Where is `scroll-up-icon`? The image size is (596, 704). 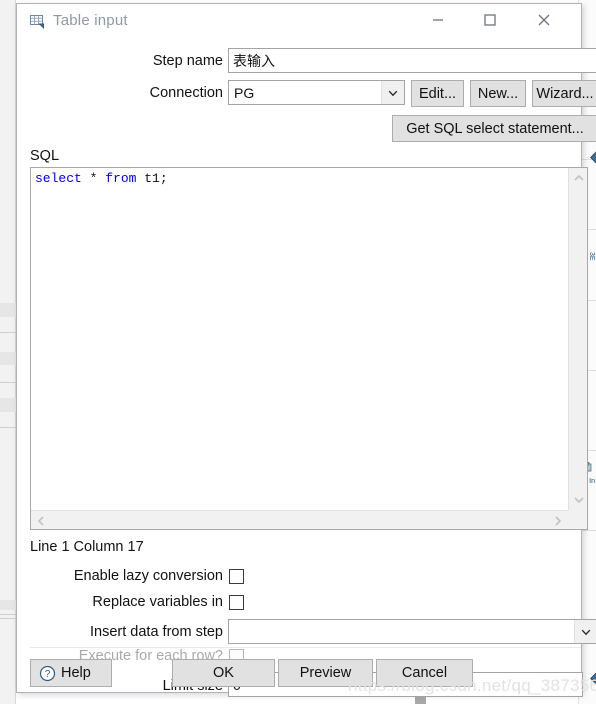
scroll-up-icon is located at coordinates (578, 178).